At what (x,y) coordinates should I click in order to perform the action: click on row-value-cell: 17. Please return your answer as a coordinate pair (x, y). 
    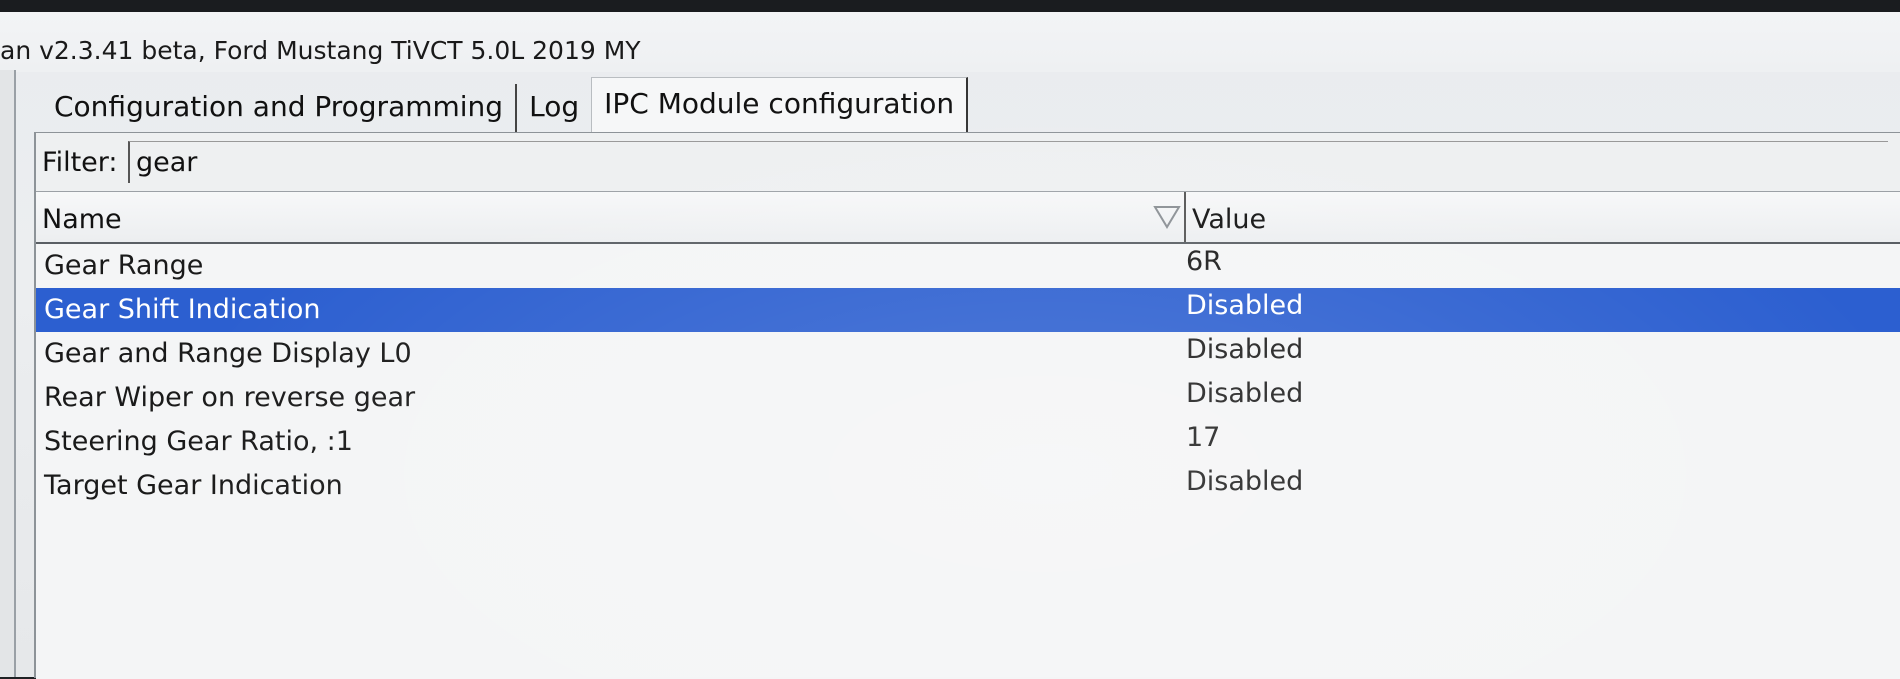
    Looking at the image, I should click on (1203, 437).